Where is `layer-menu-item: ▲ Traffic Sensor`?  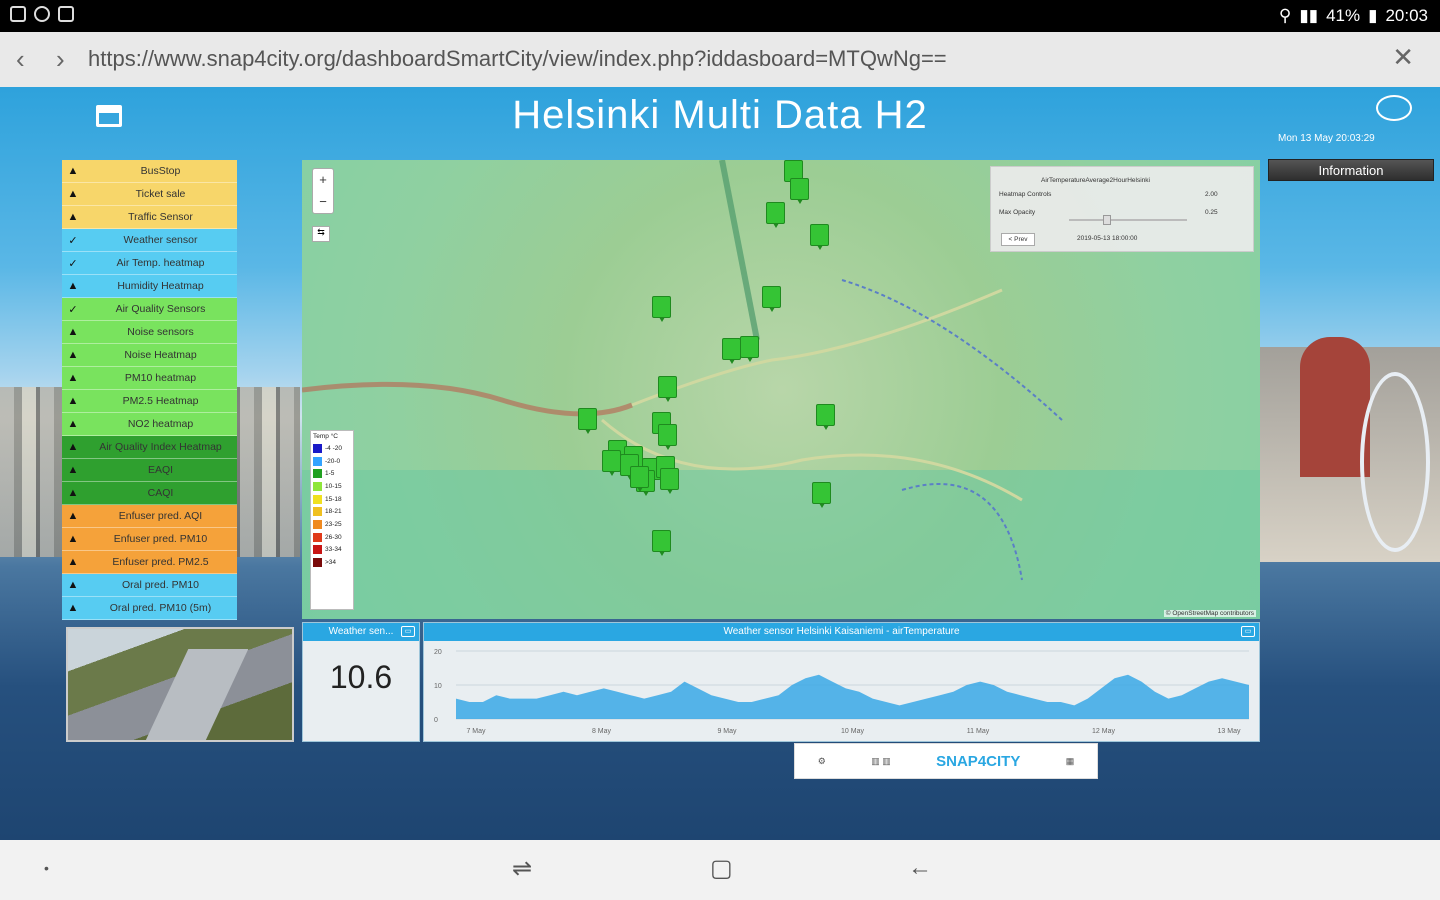
layer-menu-item: ▲ Traffic Sensor is located at coordinates (149, 217).